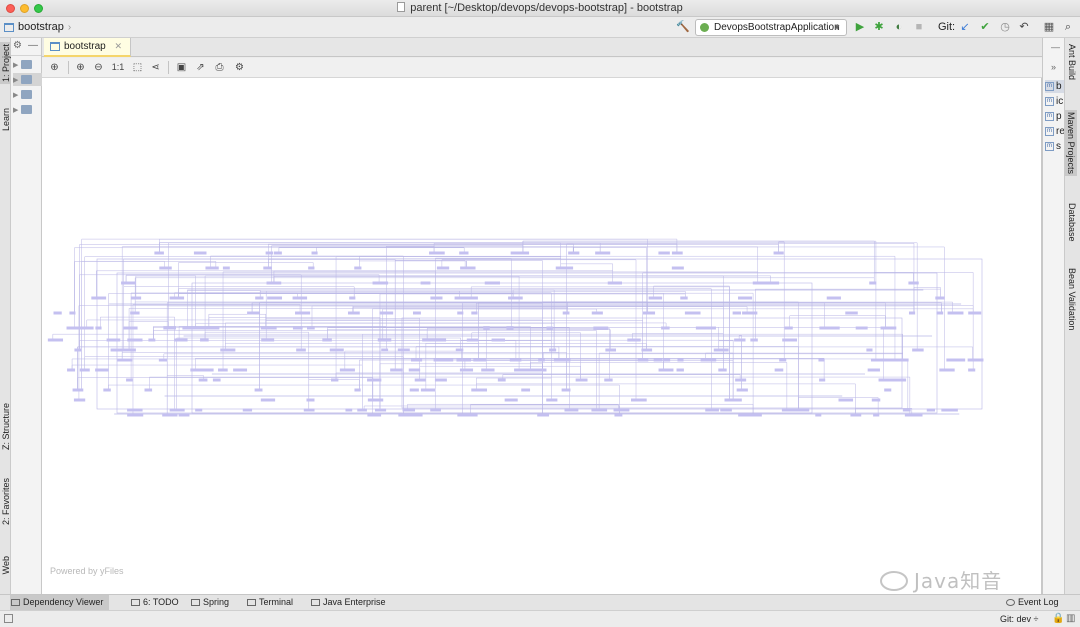 This screenshot has width=1080, height=627. I want to click on git-update-icon: ↙, so click(965, 27).